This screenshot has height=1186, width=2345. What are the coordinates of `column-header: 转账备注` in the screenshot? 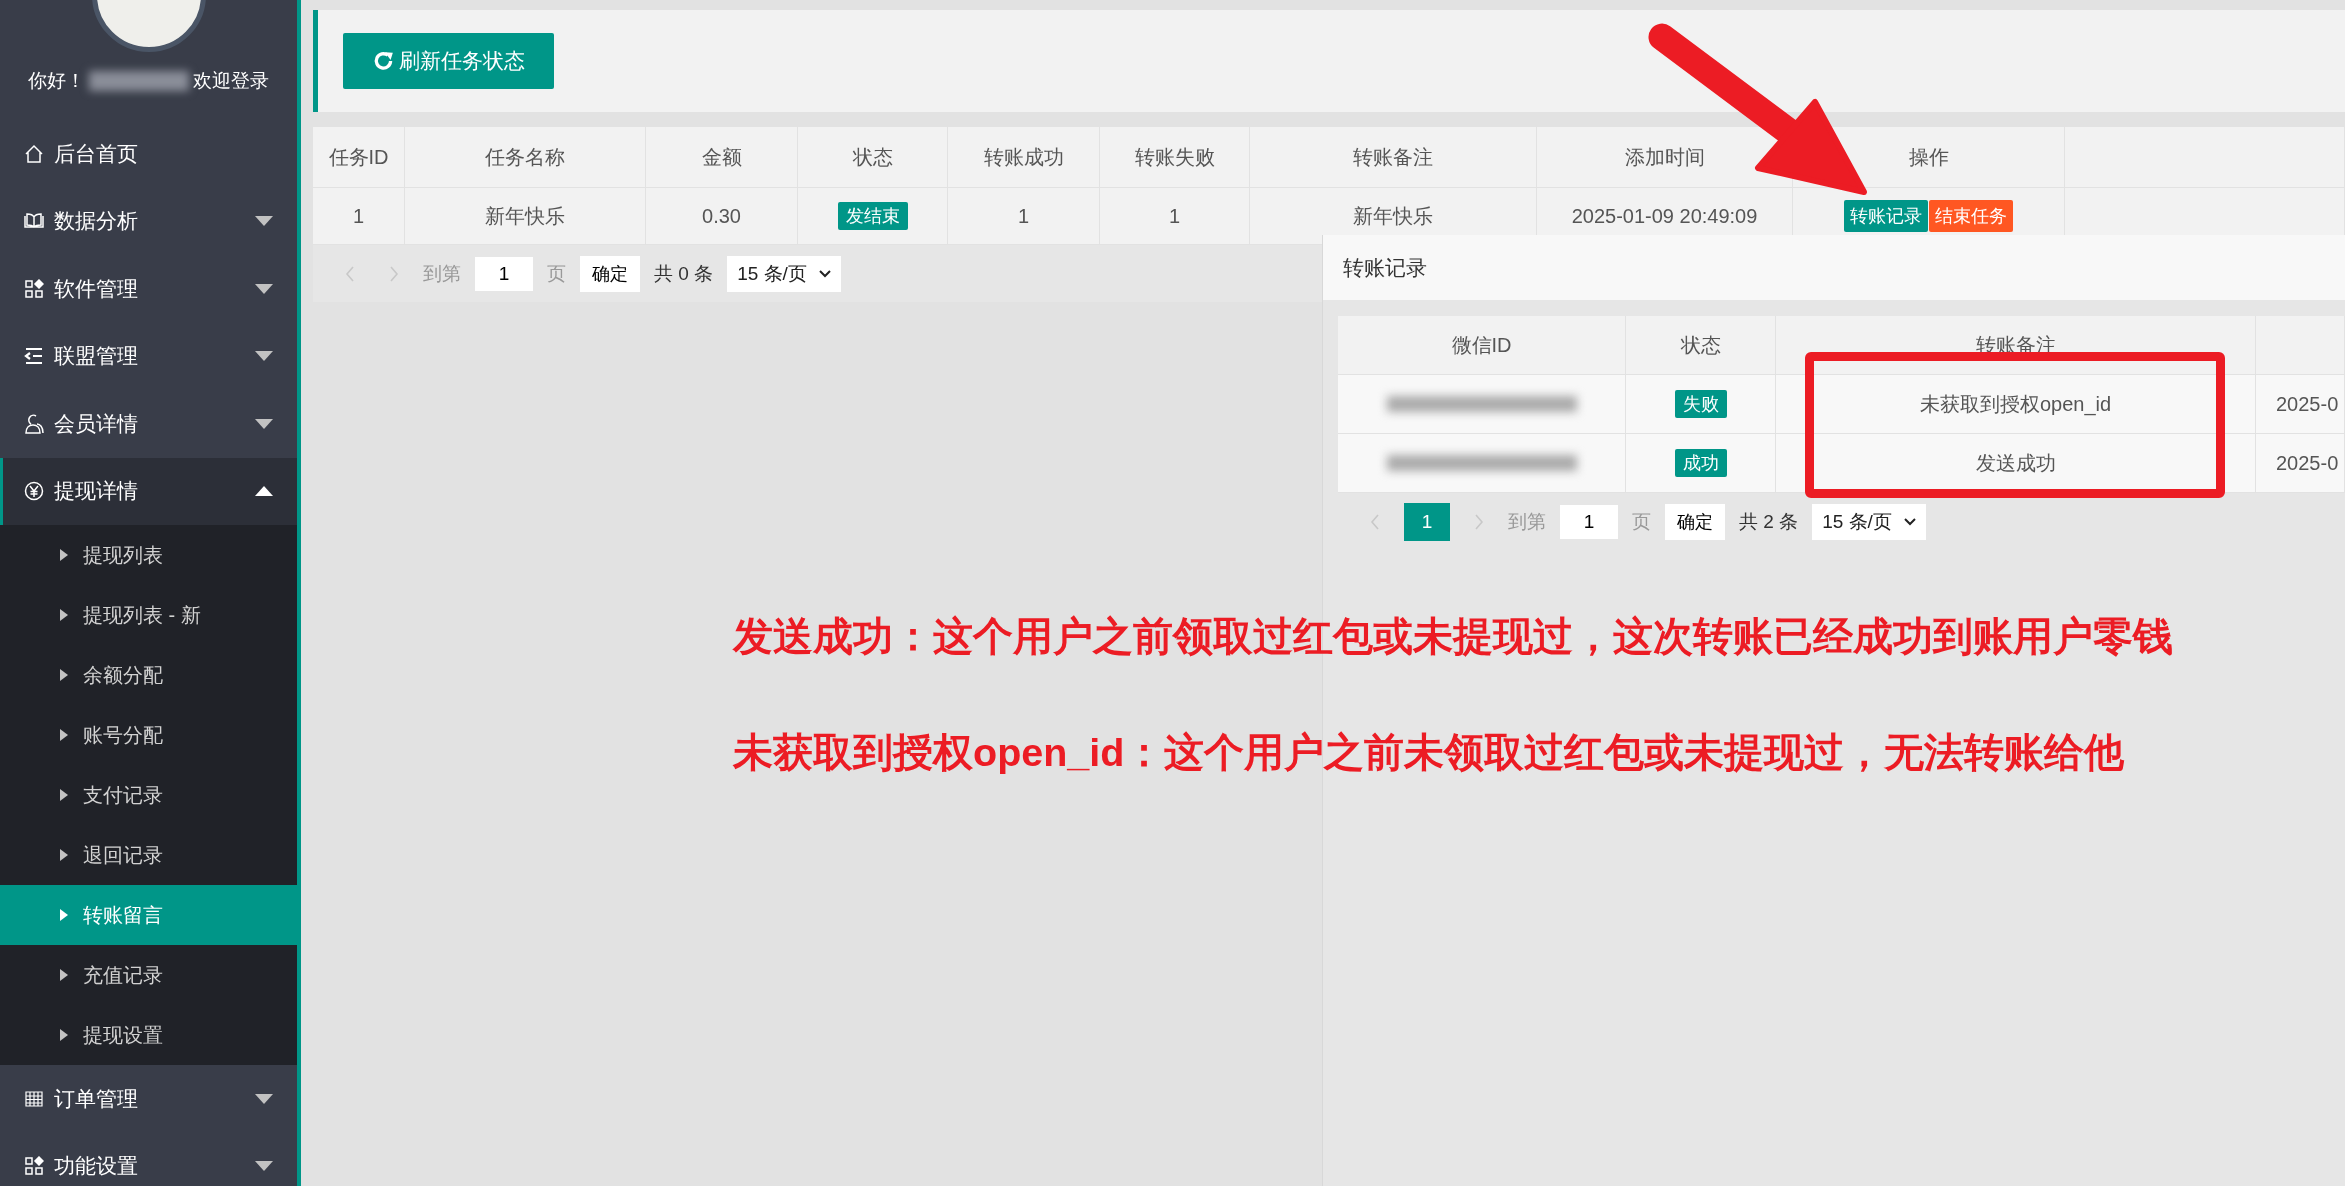 It's located at (1393, 157).